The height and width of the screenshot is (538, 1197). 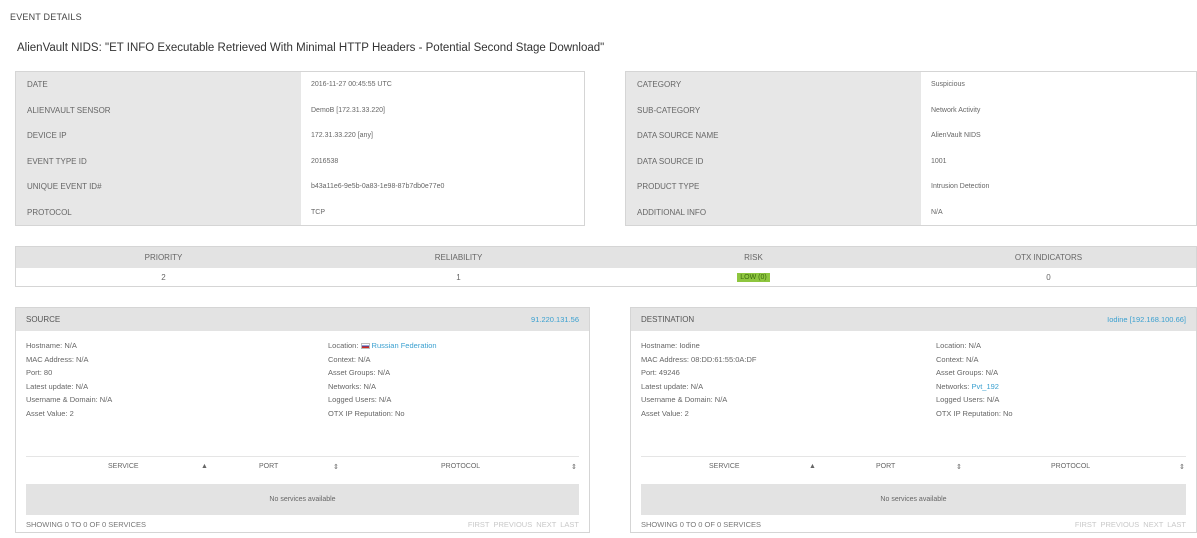 I want to click on destination-services-empty: No services available, so click(x=913, y=499).